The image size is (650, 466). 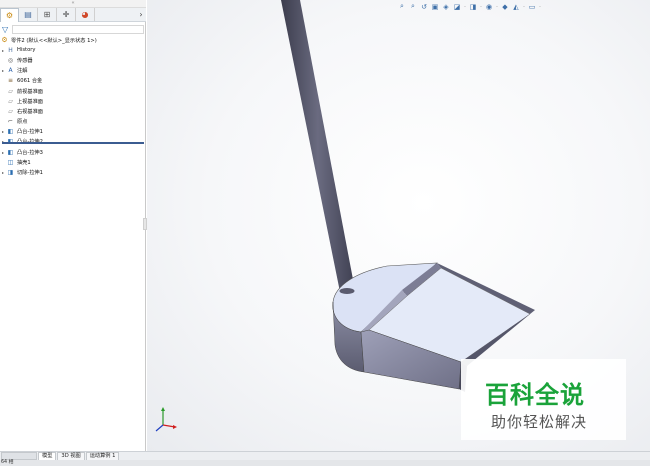 I want to click on feature-manager-tab: ⚙, so click(x=9, y=14).